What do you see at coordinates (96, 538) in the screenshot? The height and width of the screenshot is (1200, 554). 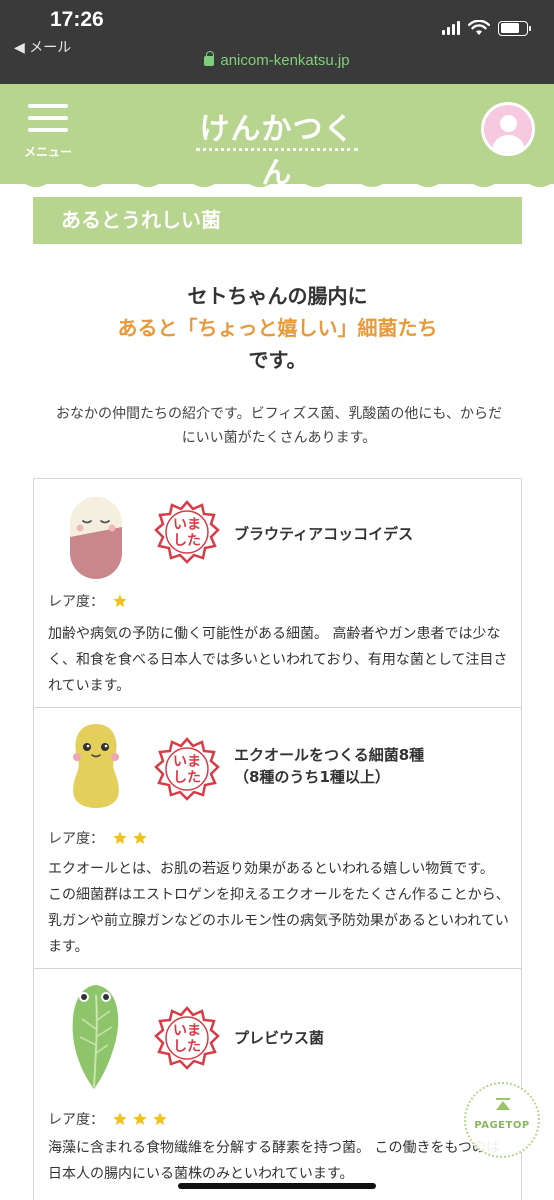 I see `capsule-character-icon` at bounding box center [96, 538].